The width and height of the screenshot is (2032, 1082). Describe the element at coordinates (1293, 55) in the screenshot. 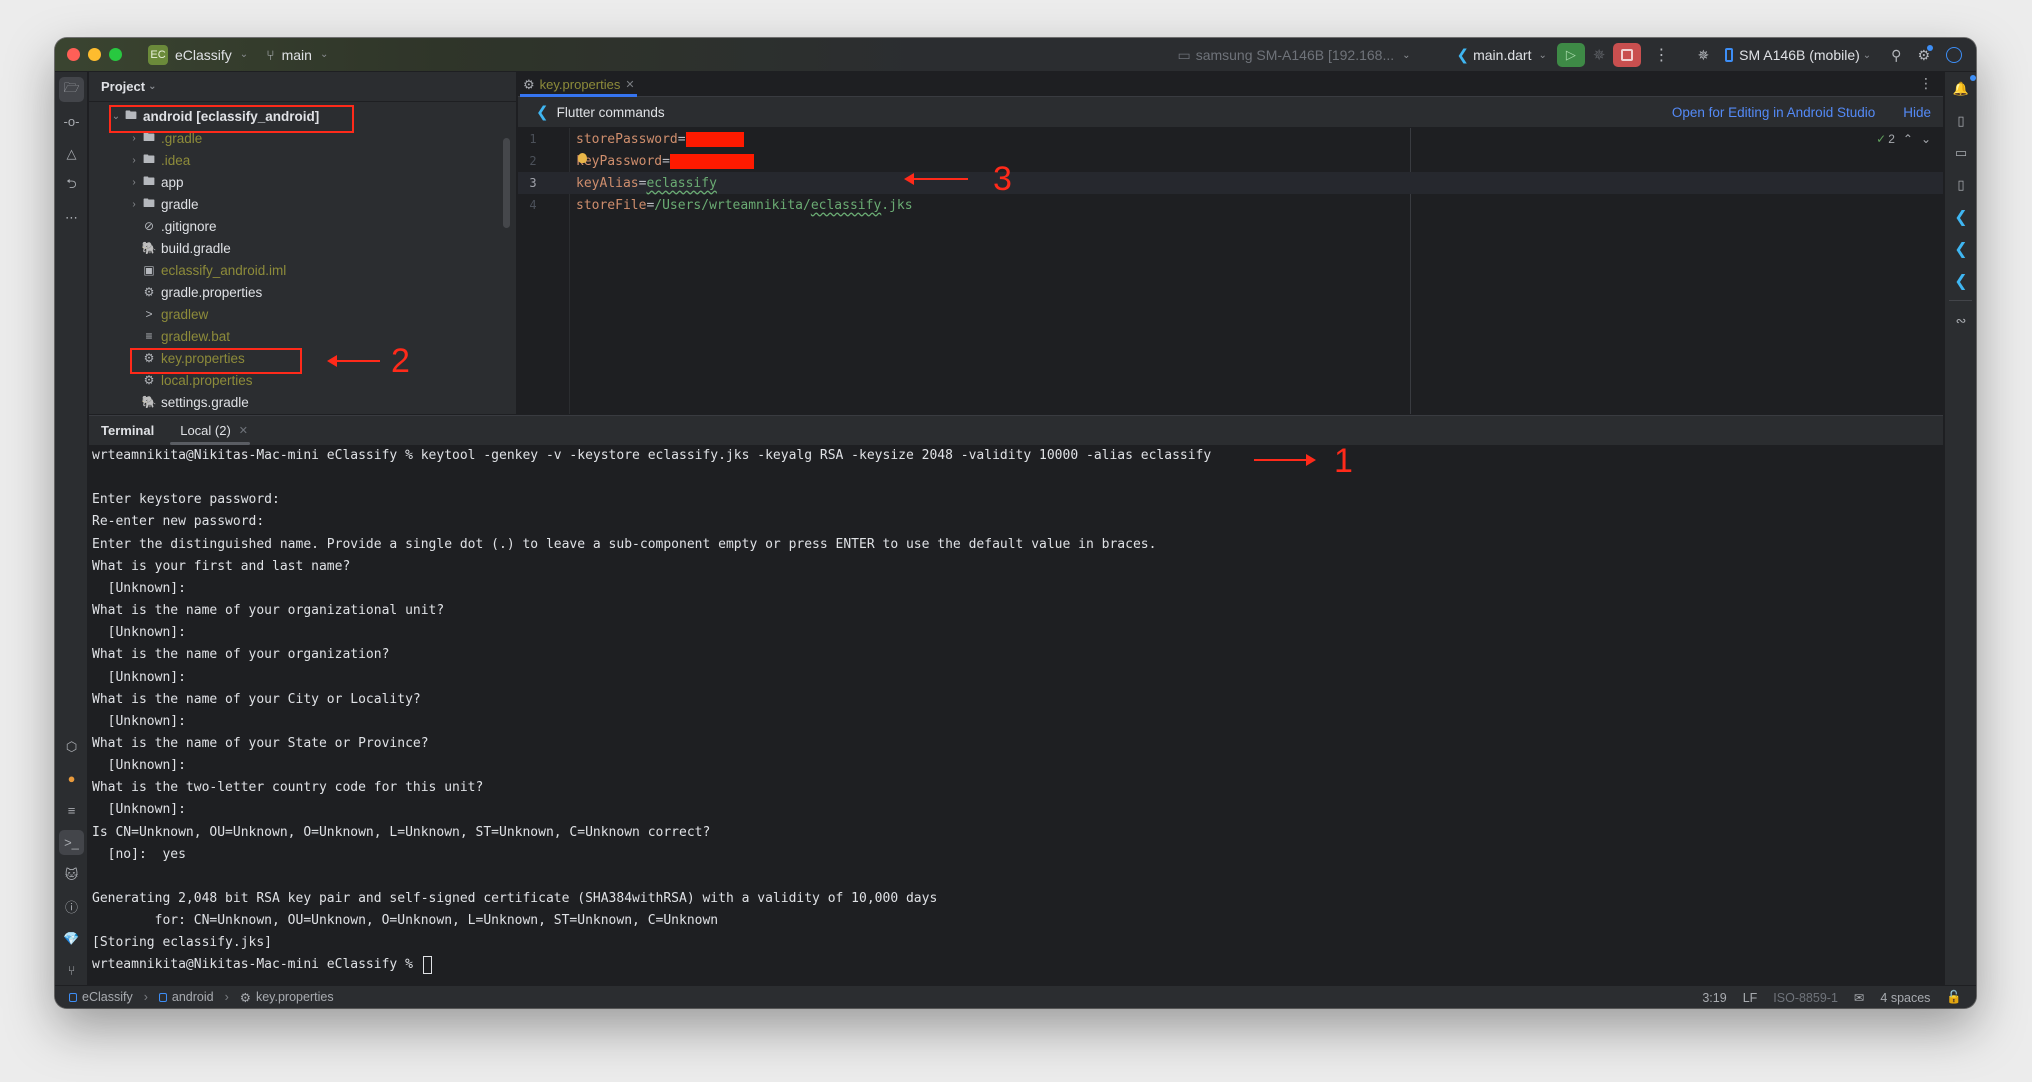

I see `device-selector: ▭ samsung SM-A146B [192.168... ⌄` at that location.